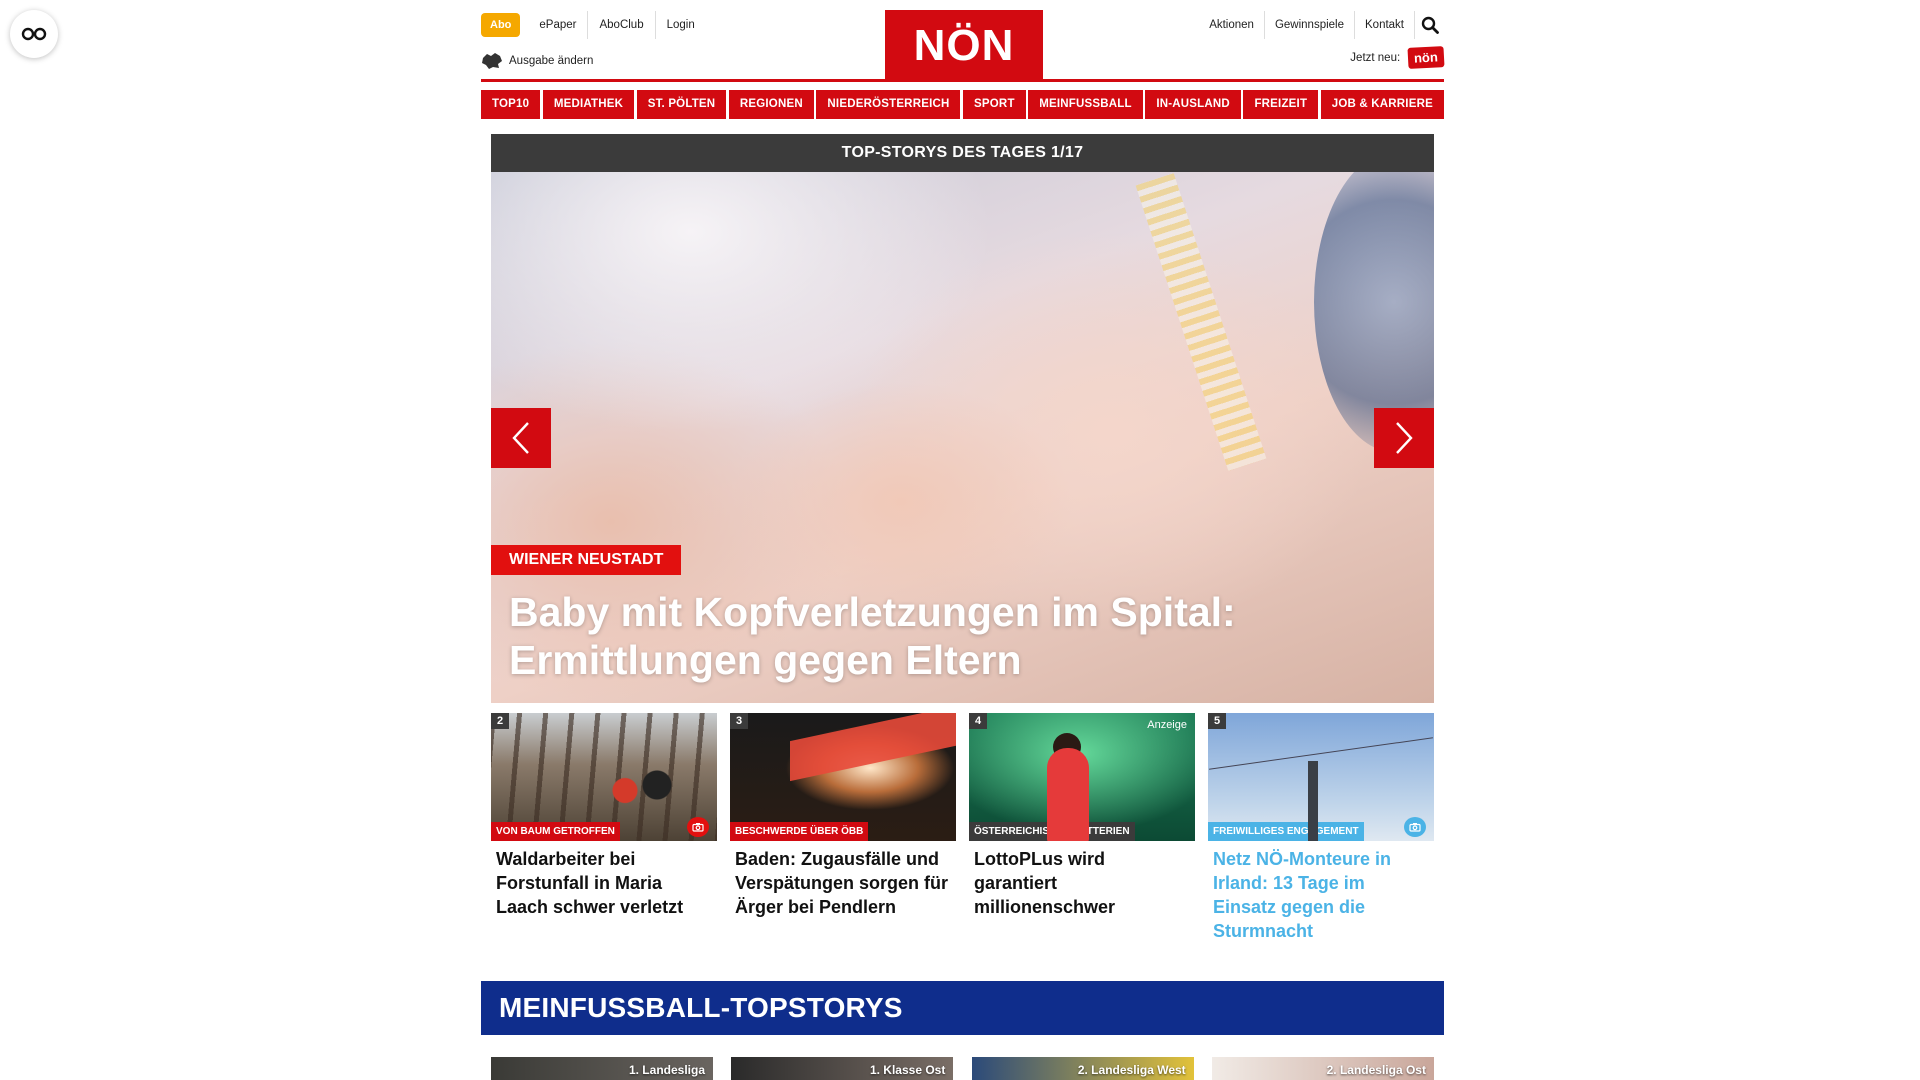  What do you see at coordinates (771, 104) in the screenshot?
I see `nav-regionen: REGIONEN` at bounding box center [771, 104].